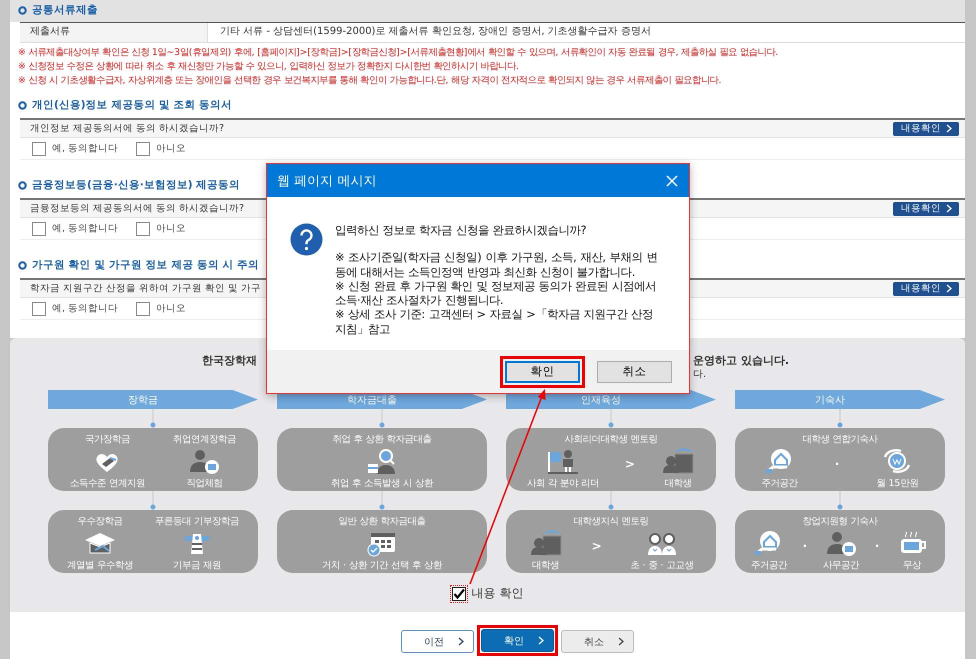 Image resolution: width=976 pixels, height=659 pixels. What do you see at coordinates (662, 565) in the screenshot?
I see `item-caption: 초 · 중 · 고교생` at bounding box center [662, 565].